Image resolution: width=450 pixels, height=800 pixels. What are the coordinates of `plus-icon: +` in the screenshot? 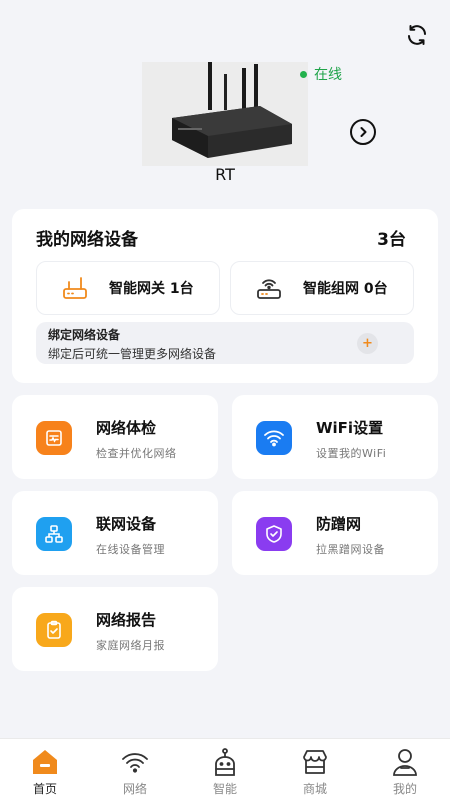 It's located at (367, 343).